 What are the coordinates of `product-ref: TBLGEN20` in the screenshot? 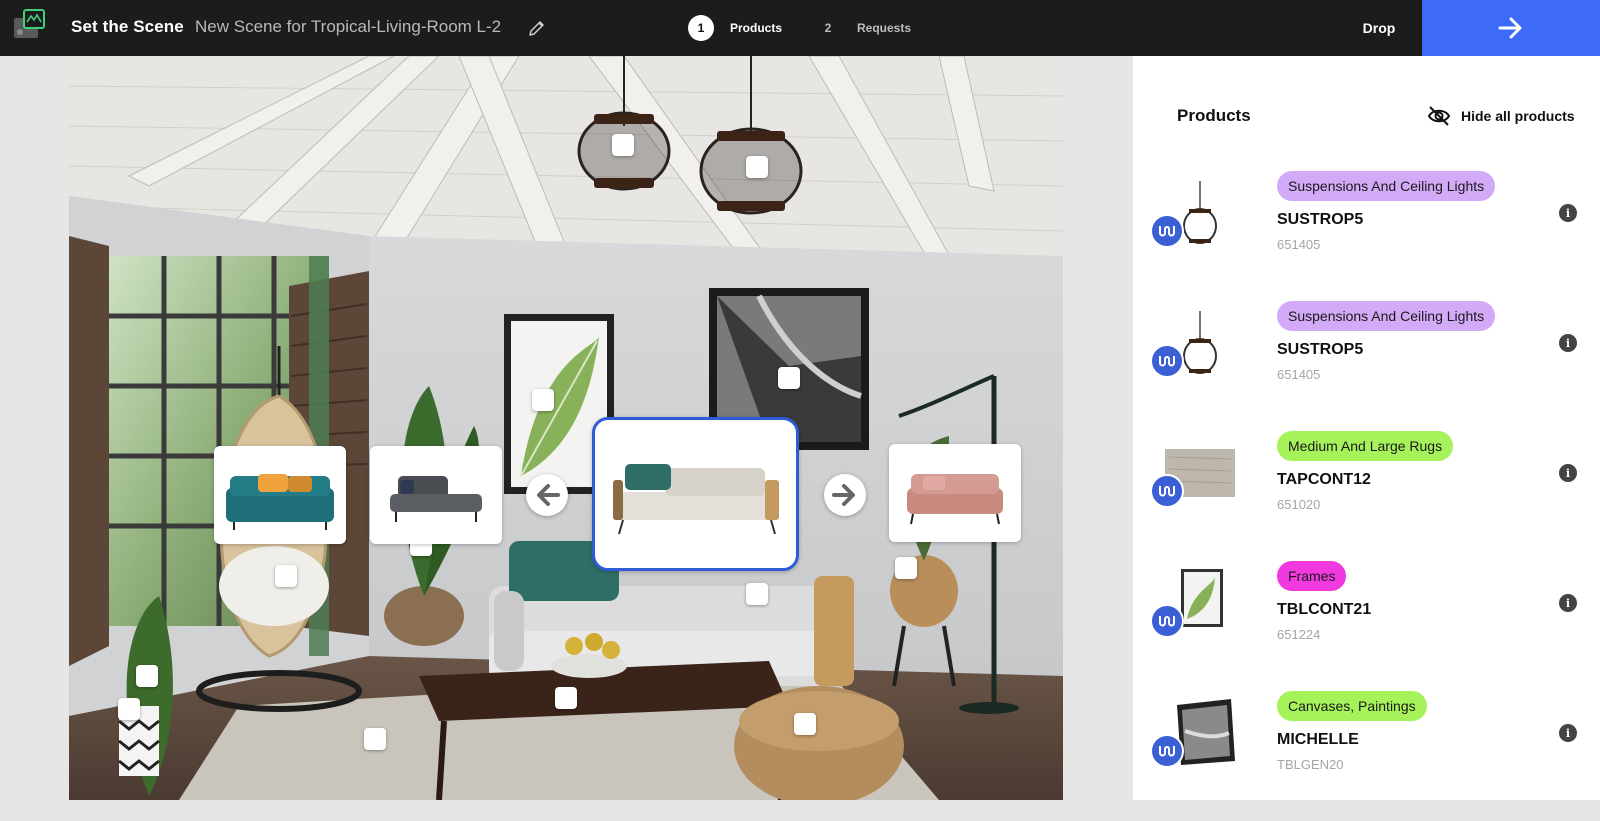 It's located at (1310, 764).